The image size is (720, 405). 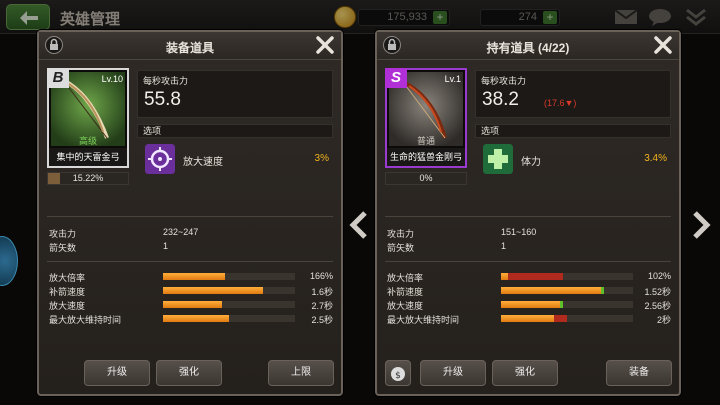 I want to click on bar-value: 2秒, so click(x=663, y=320).